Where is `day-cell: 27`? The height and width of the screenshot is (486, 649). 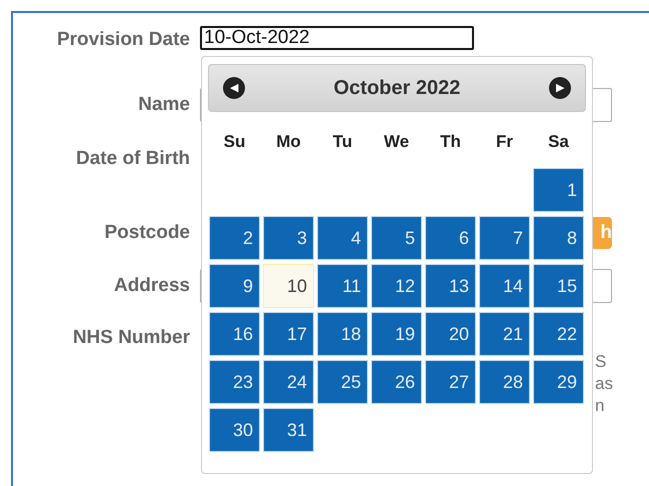
day-cell: 27 is located at coordinates (450, 382).